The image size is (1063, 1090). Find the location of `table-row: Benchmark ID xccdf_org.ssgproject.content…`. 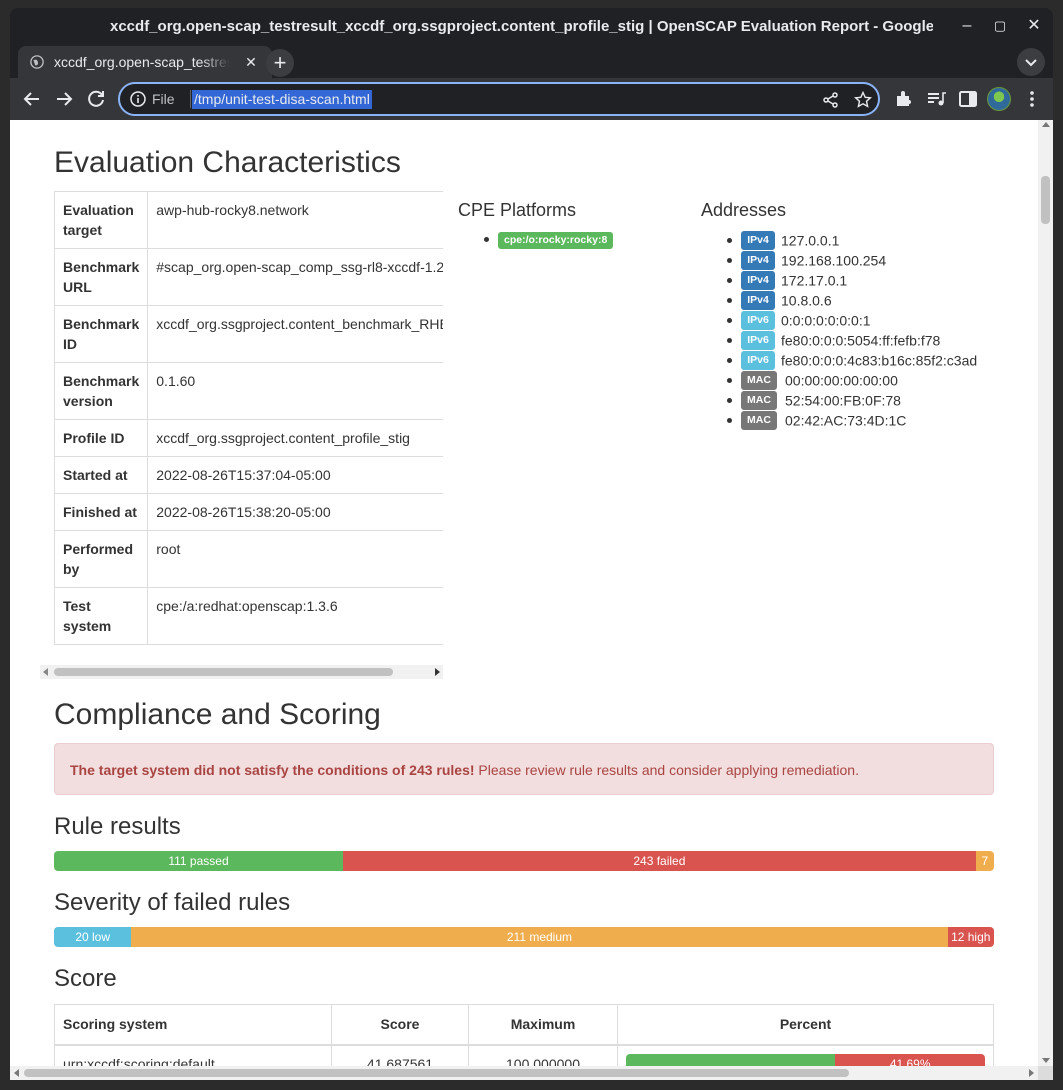

table-row: Benchmark ID xccdf_org.ssgproject.content… is located at coordinates (248, 334).